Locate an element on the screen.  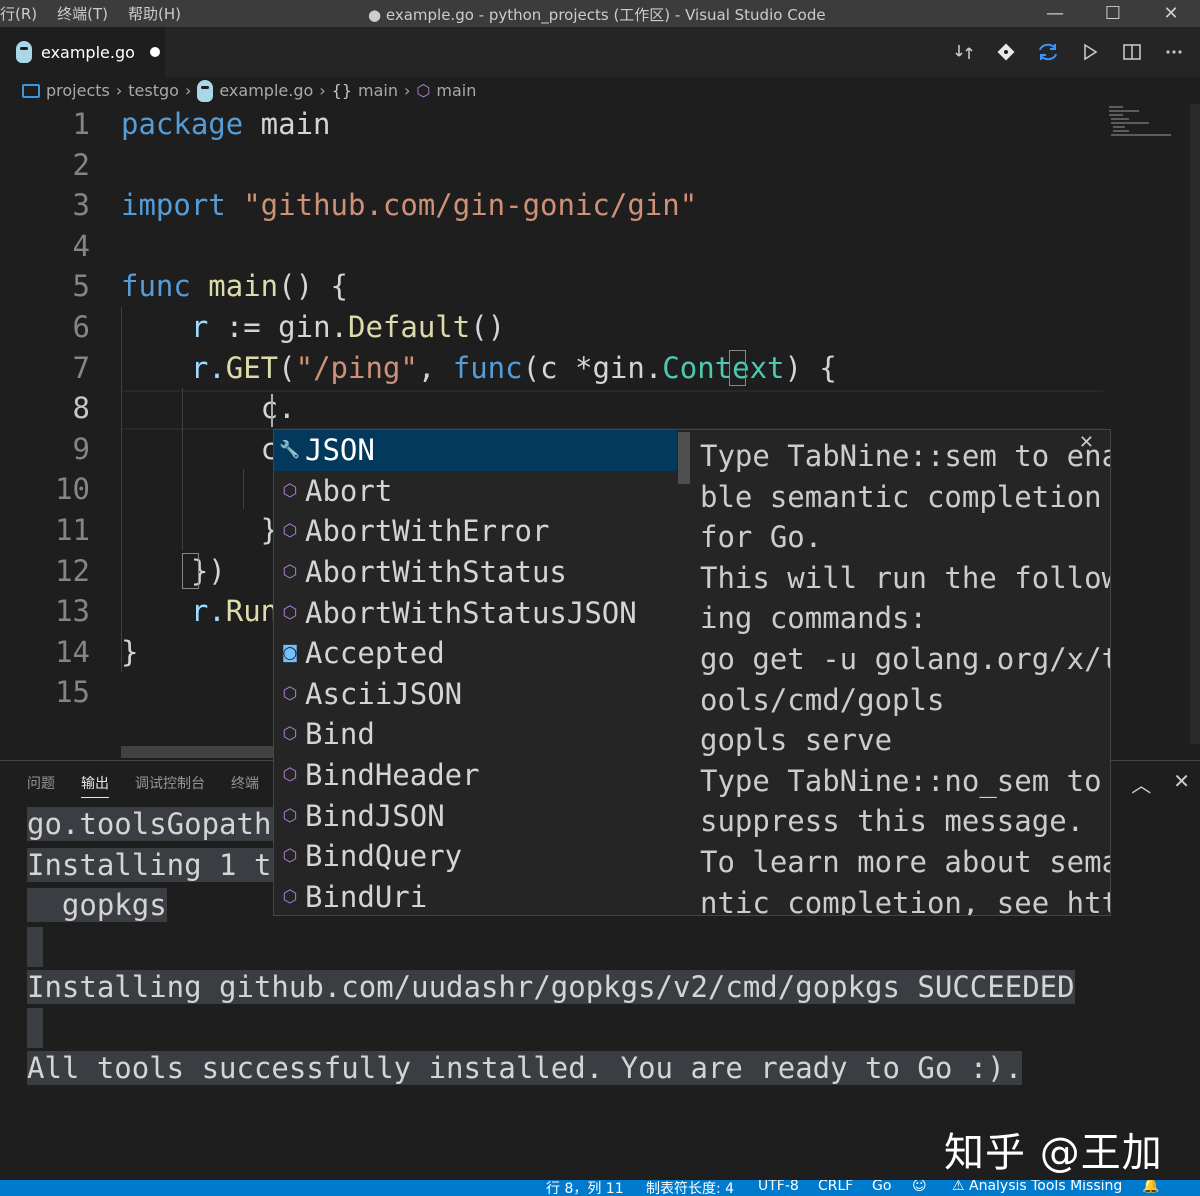
details-line: ing commands: is located at coordinates (813, 618).